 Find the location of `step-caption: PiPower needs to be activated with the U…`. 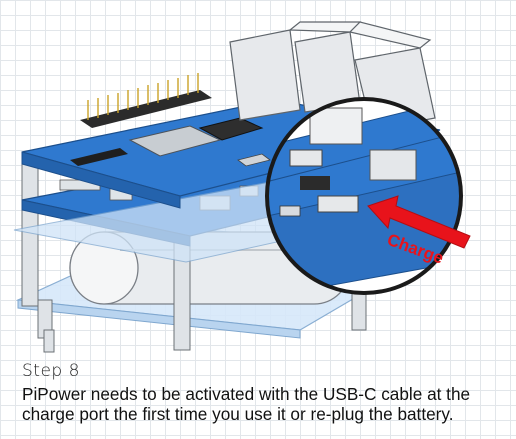

step-caption: PiPower needs to be activated with the U… is located at coordinates (246, 404).